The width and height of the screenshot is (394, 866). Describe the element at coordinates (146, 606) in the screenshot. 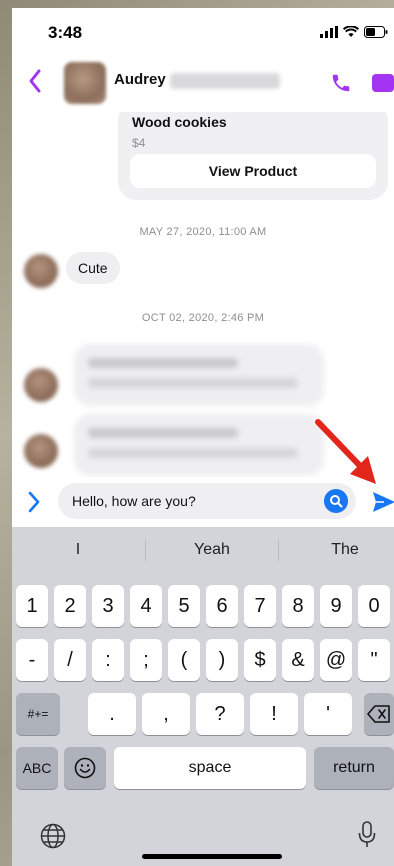

I see `key: 4` at that location.